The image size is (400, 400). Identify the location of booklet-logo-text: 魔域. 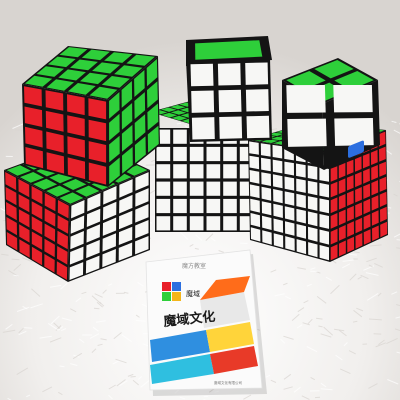
(193, 293).